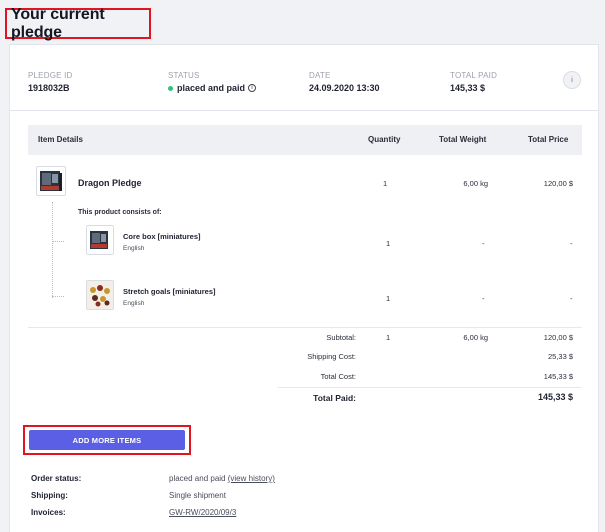 Image resolution: width=605 pixels, height=532 pixels. Describe the element at coordinates (162, 236) in the screenshot. I see `sub-item-name: Core box [miniatures]` at that location.